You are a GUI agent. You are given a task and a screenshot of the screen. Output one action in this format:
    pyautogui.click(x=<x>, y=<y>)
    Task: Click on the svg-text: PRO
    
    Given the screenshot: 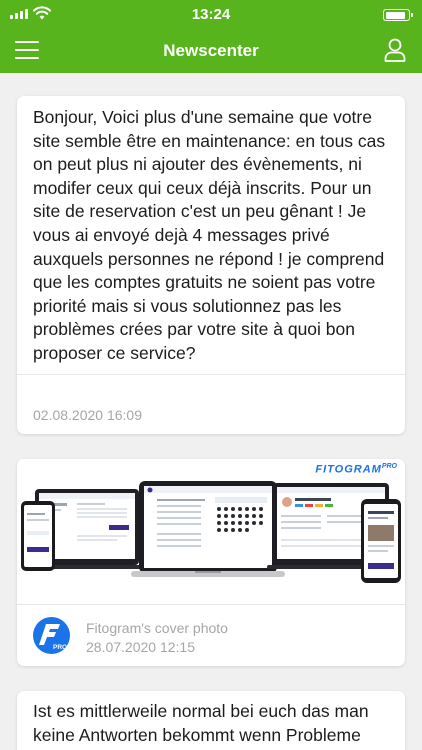 What is the action you would take?
    pyautogui.click(x=60, y=647)
    